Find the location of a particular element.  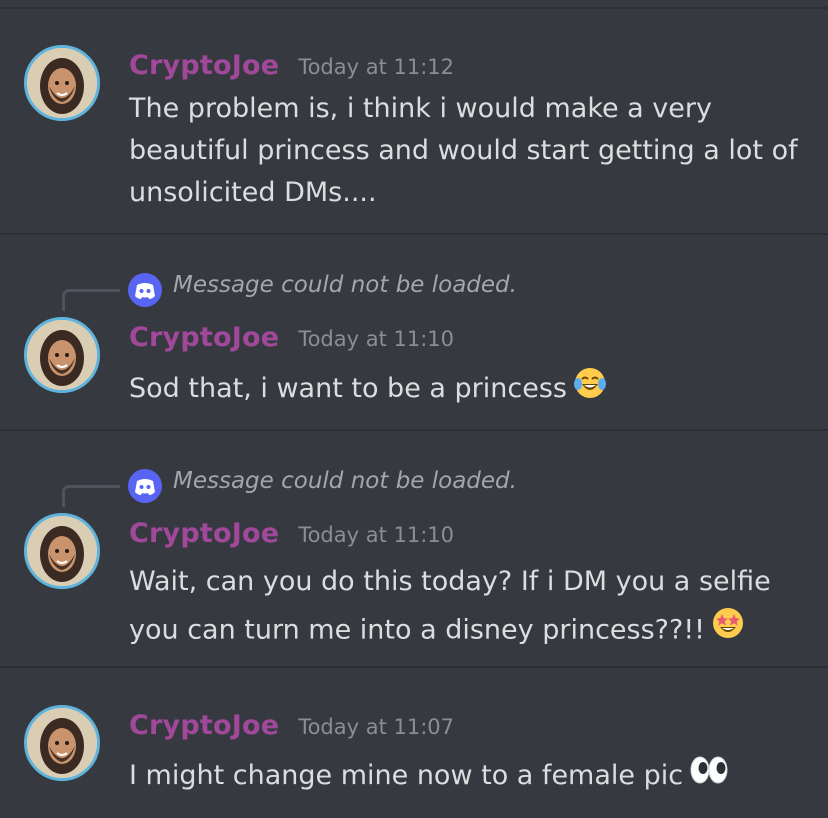

message-body: I might change mine now to a female pic is located at coordinates (469, 776).